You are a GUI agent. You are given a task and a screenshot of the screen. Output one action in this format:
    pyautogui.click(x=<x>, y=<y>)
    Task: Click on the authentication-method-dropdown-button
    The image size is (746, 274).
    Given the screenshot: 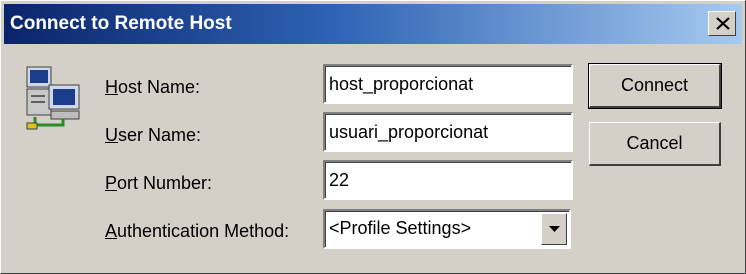 What is the action you would take?
    pyautogui.click(x=554, y=229)
    